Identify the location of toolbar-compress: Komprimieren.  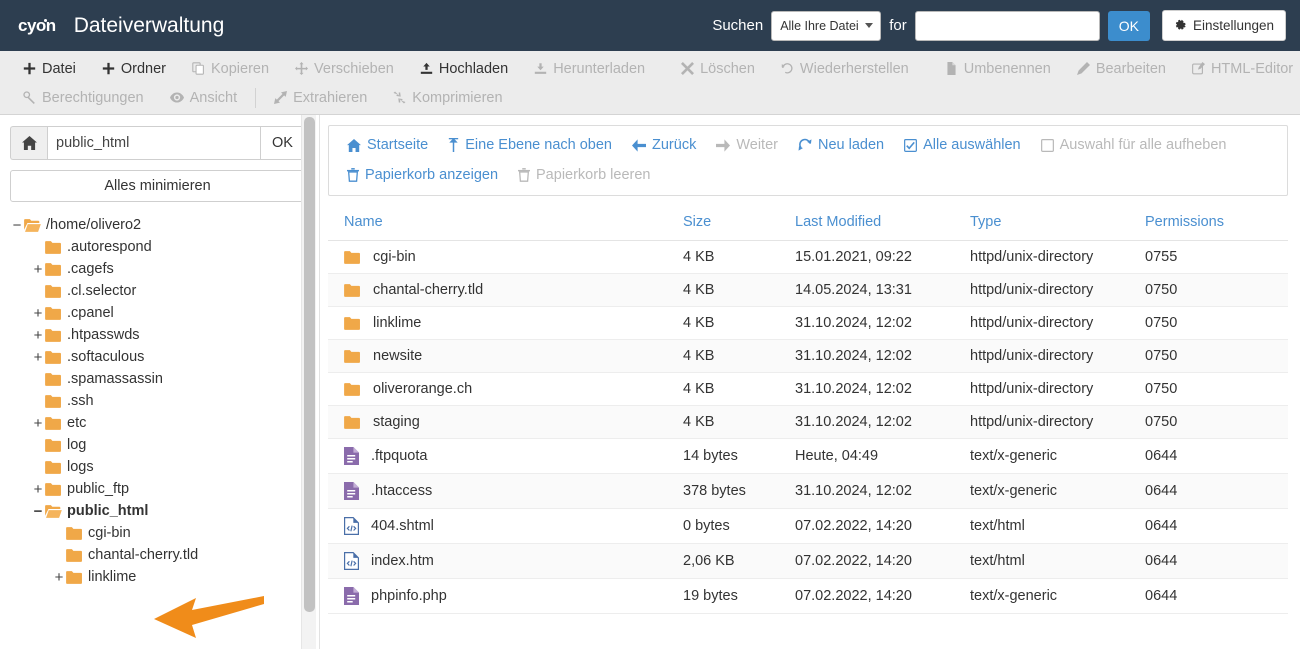
(447, 98).